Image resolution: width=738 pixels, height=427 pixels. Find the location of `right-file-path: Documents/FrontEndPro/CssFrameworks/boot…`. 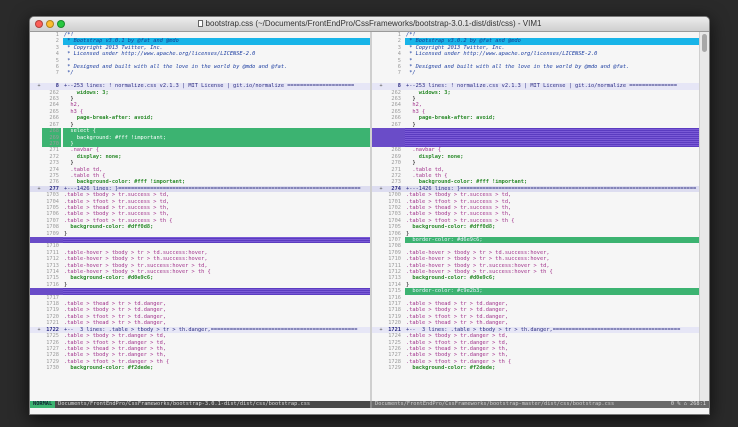

right-file-path: Documents/FrontEndPro/CssFrameworks/boot… is located at coordinates (495, 404).